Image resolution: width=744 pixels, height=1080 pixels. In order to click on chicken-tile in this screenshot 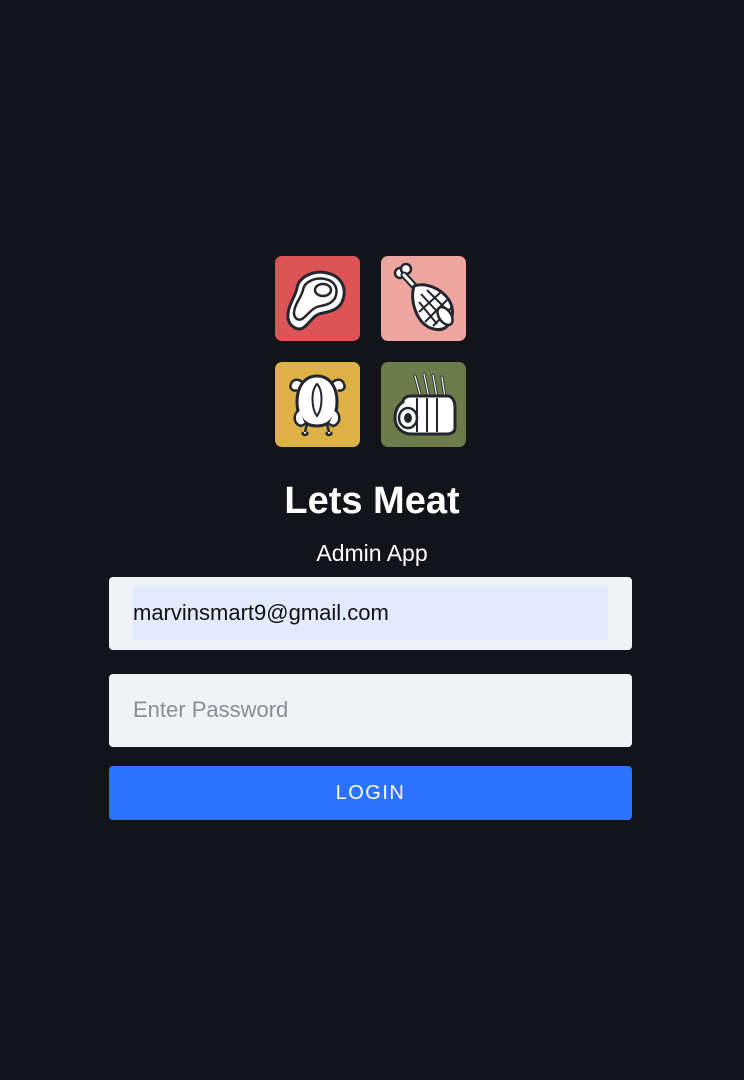, I will do `click(317, 404)`.